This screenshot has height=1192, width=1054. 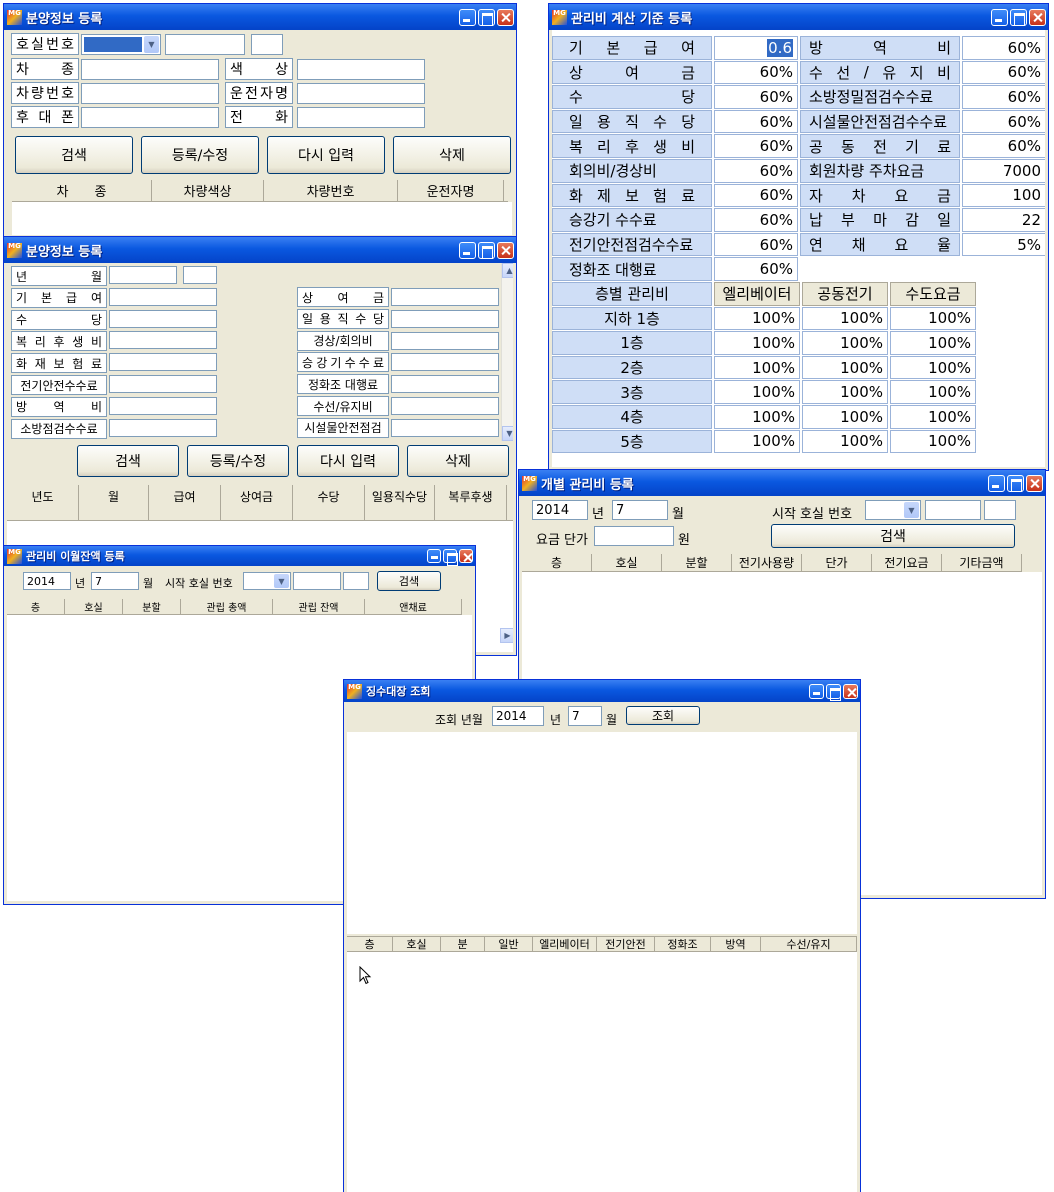 I want to click on month-input, so click(x=200, y=275).